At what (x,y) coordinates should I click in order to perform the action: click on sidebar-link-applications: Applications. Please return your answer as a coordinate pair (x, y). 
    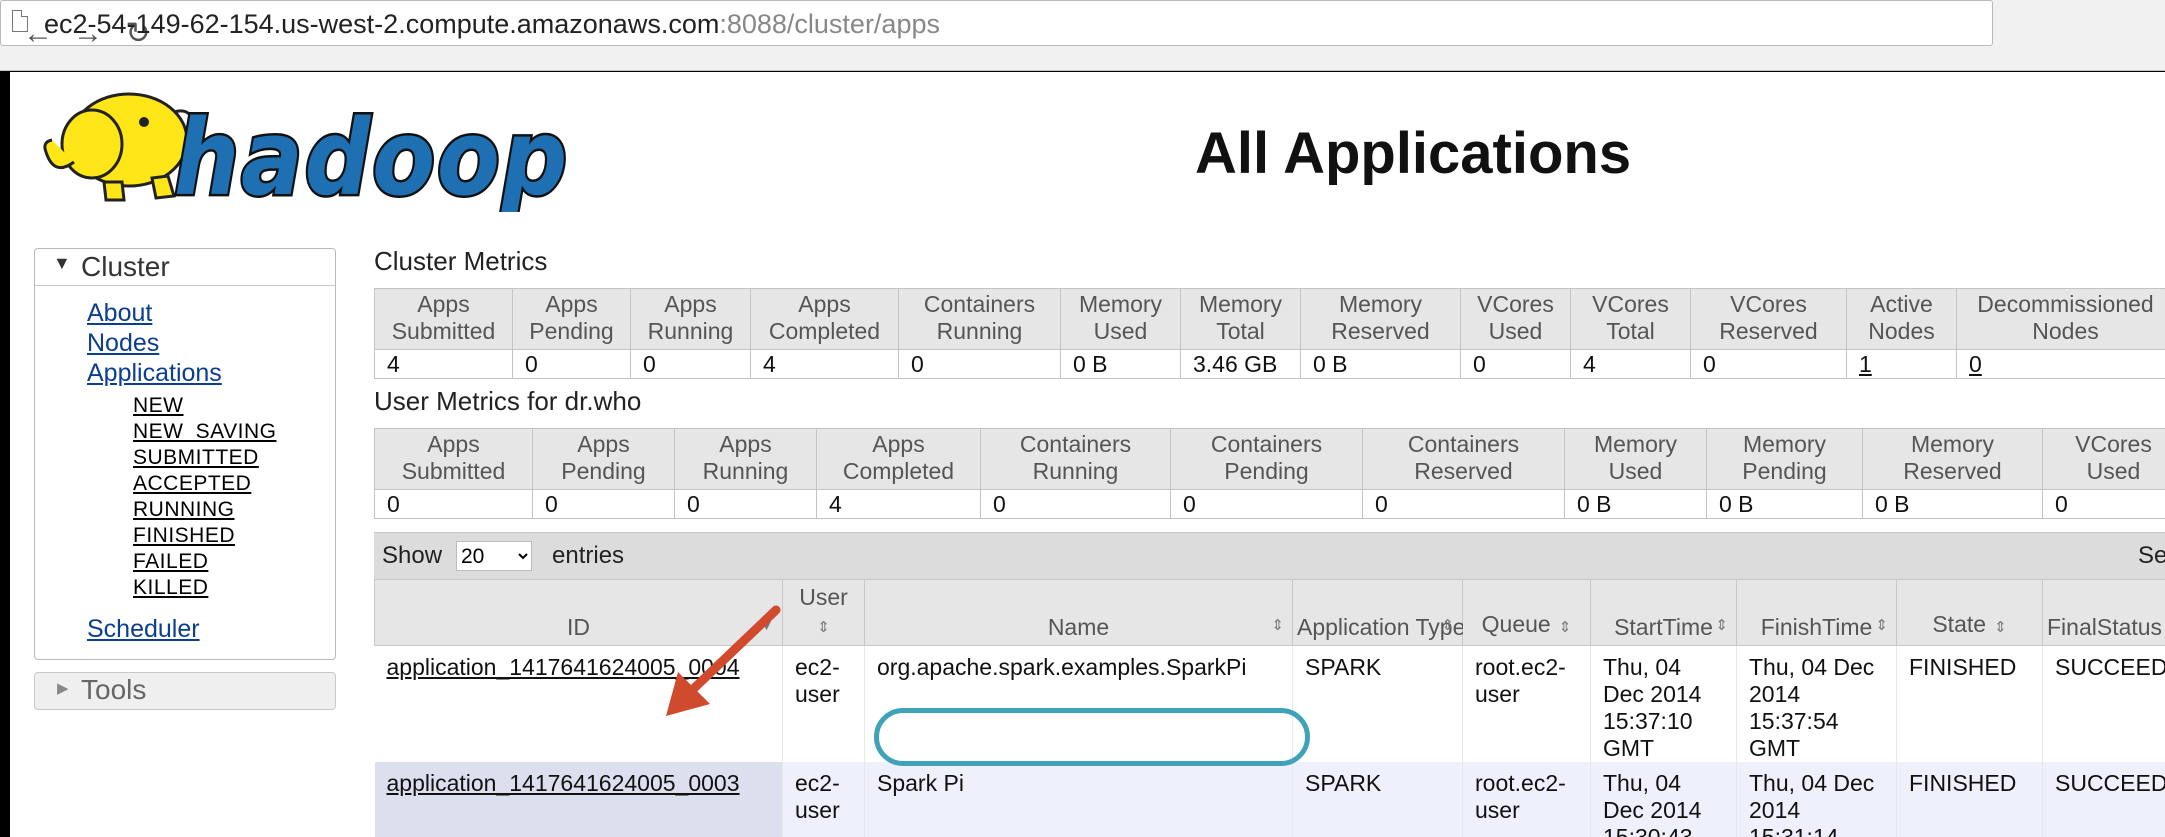
    Looking at the image, I should click on (154, 373).